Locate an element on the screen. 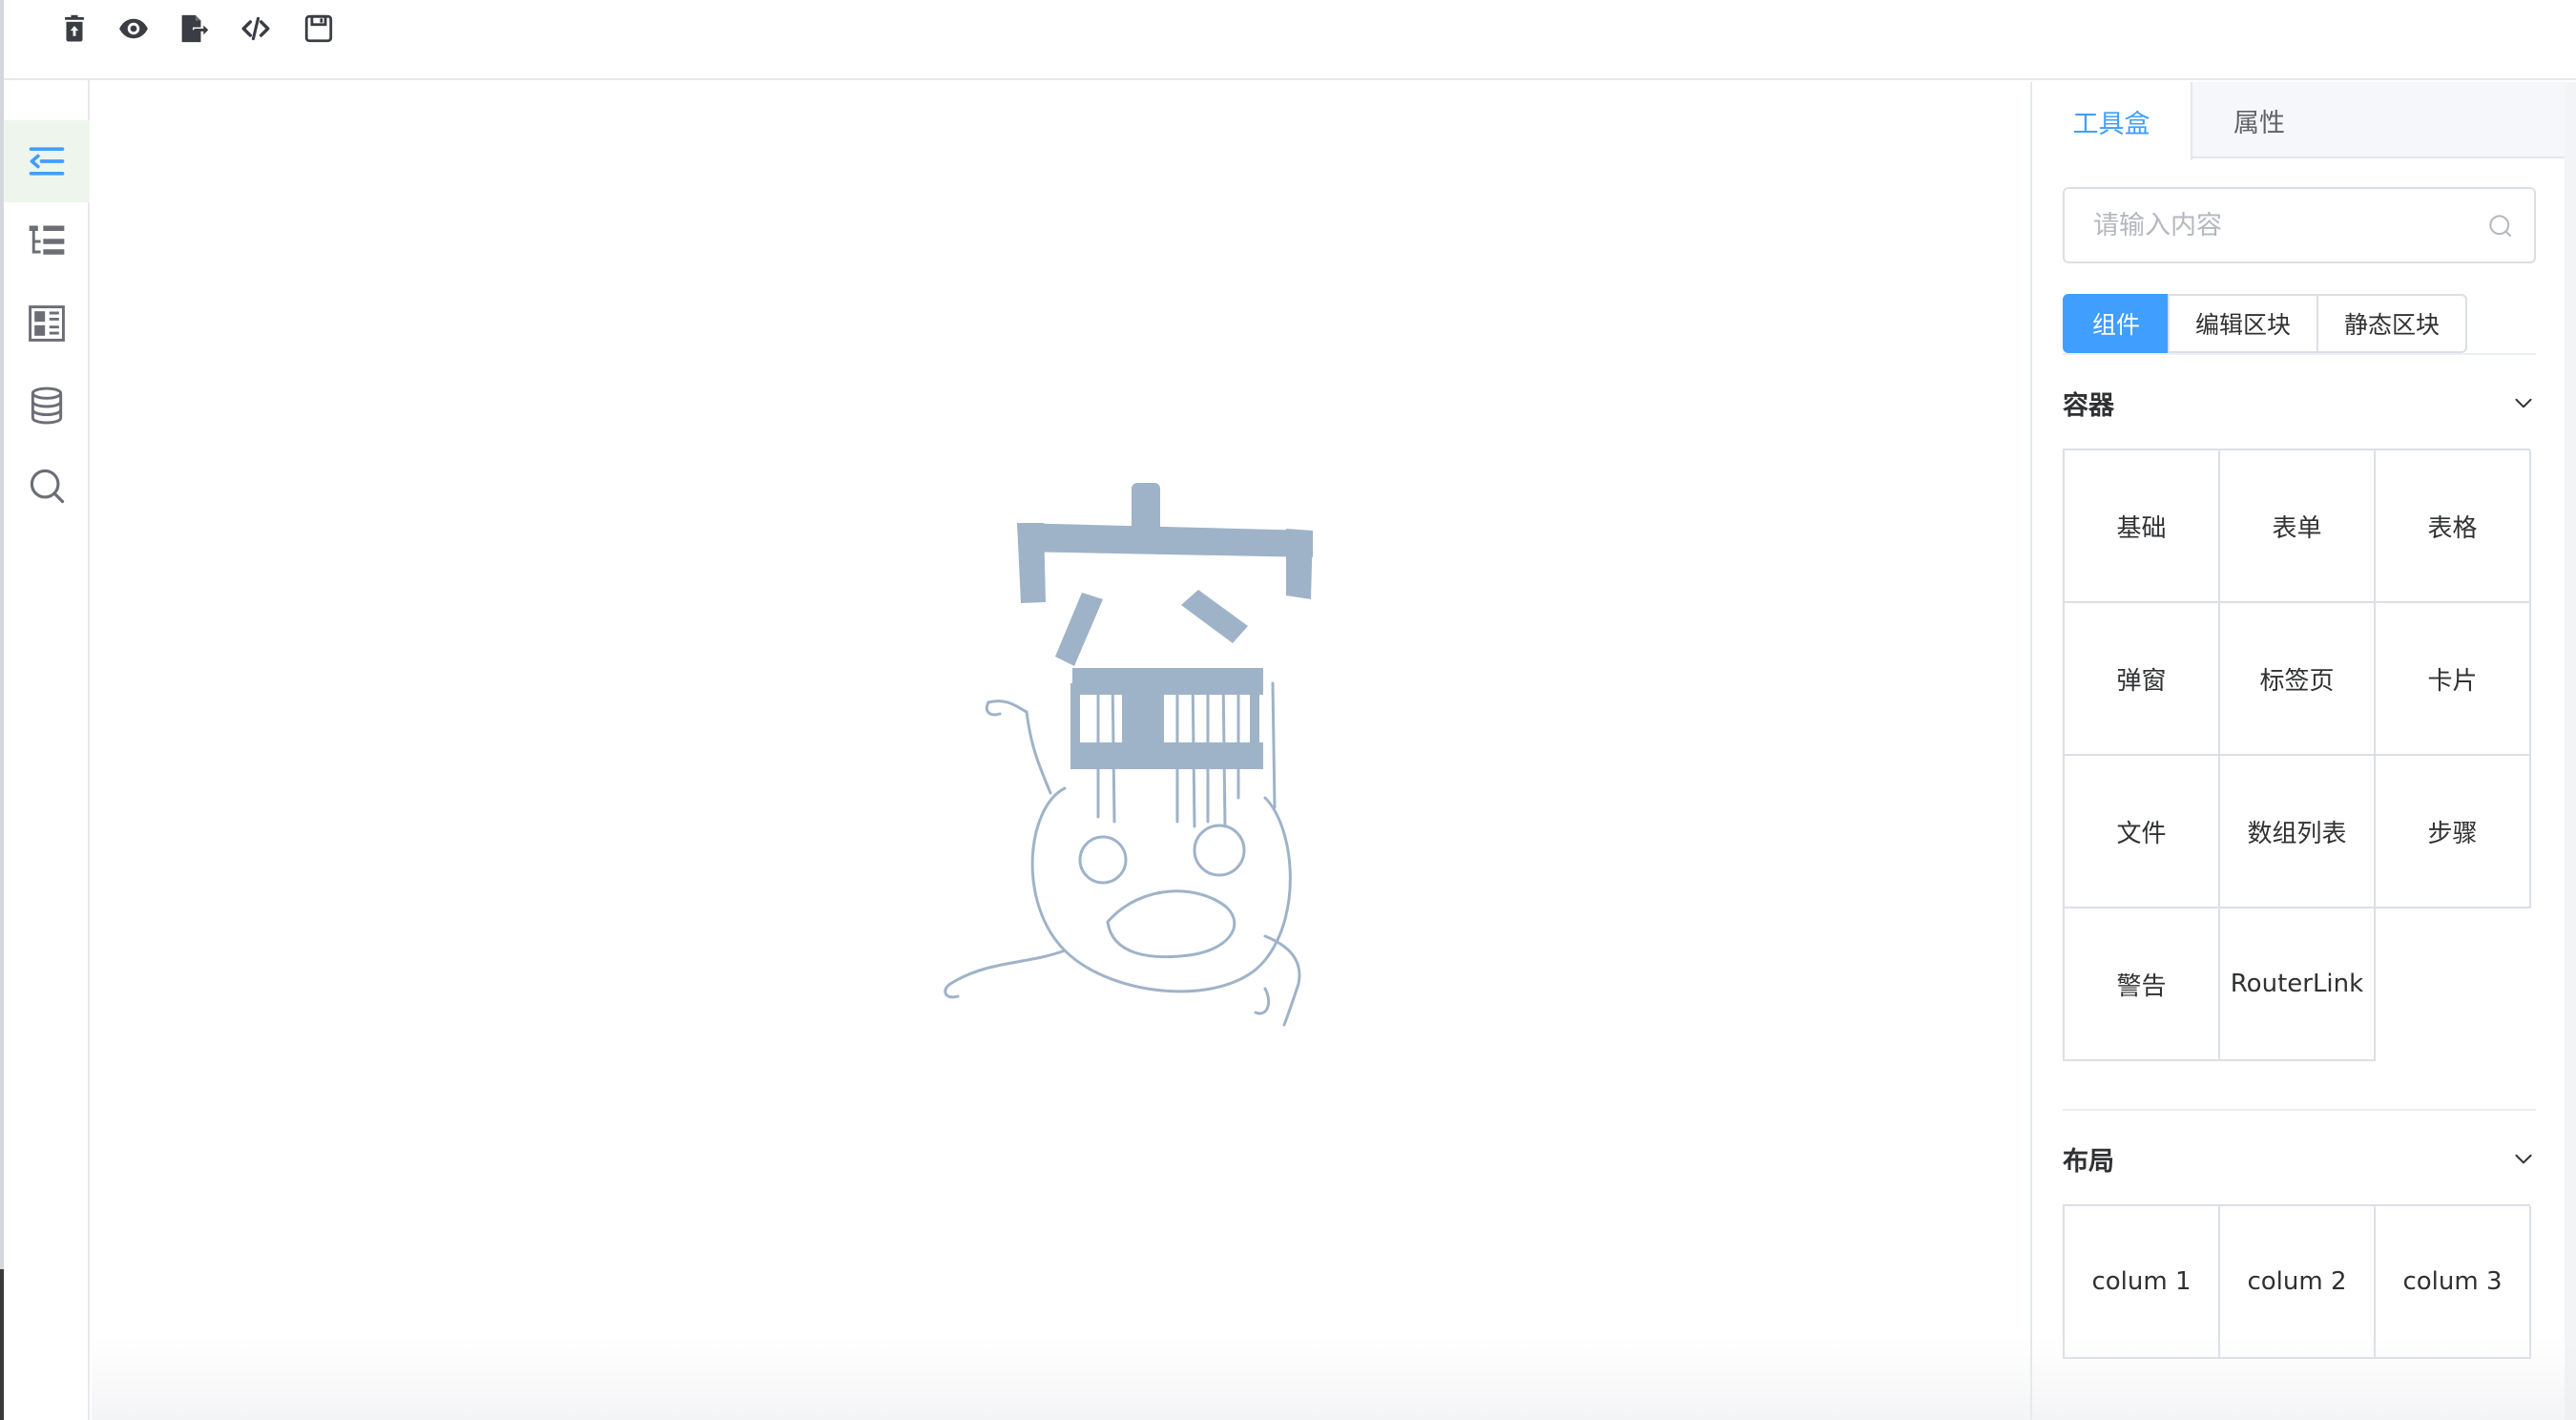 This screenshot has height=1420, width=2576. rail-search is located at coordinates (47, 486).